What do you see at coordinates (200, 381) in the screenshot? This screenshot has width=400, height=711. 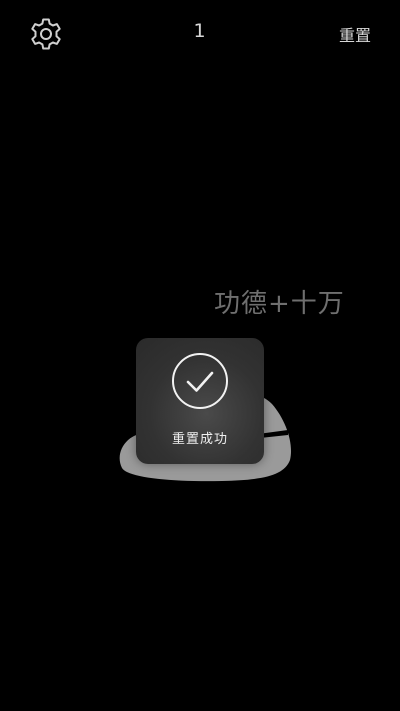 I see `check-circle-icon` at bounding box center [200, 381].